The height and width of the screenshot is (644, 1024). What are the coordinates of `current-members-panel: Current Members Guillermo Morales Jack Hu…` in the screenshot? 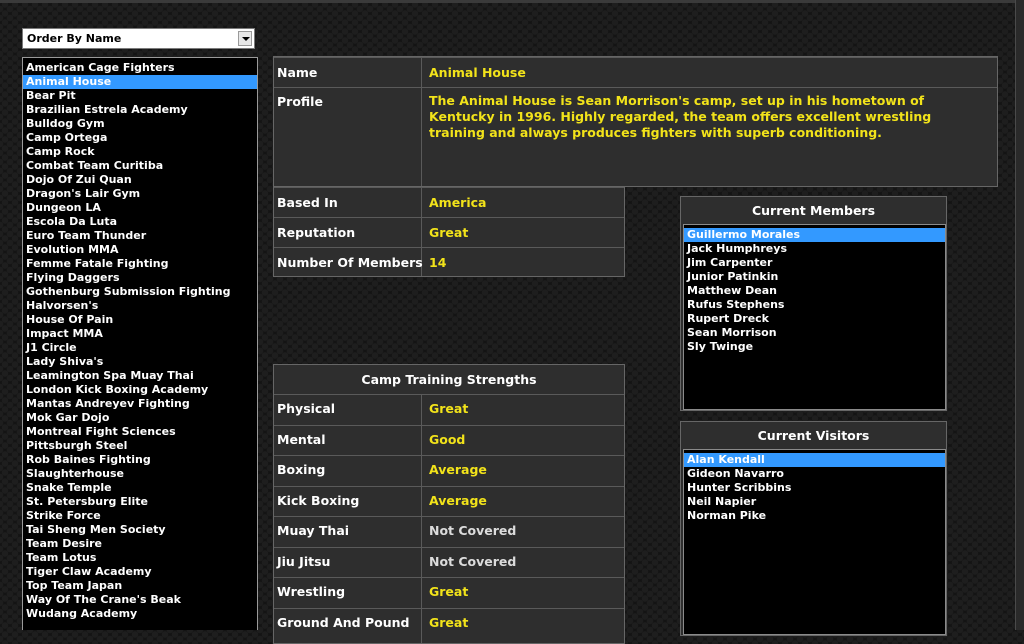 It's located at (813, 303).